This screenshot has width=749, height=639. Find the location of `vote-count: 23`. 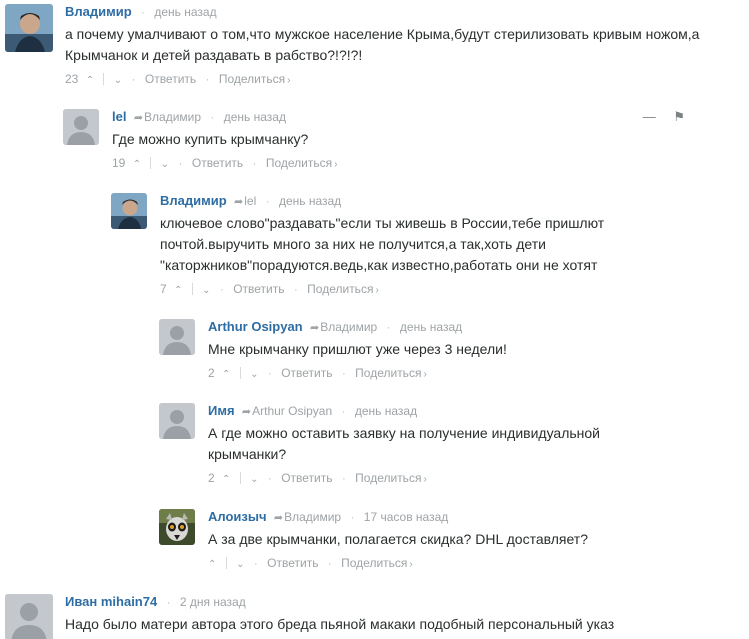

vote-count: 23 is located at coordinates (72, 79).